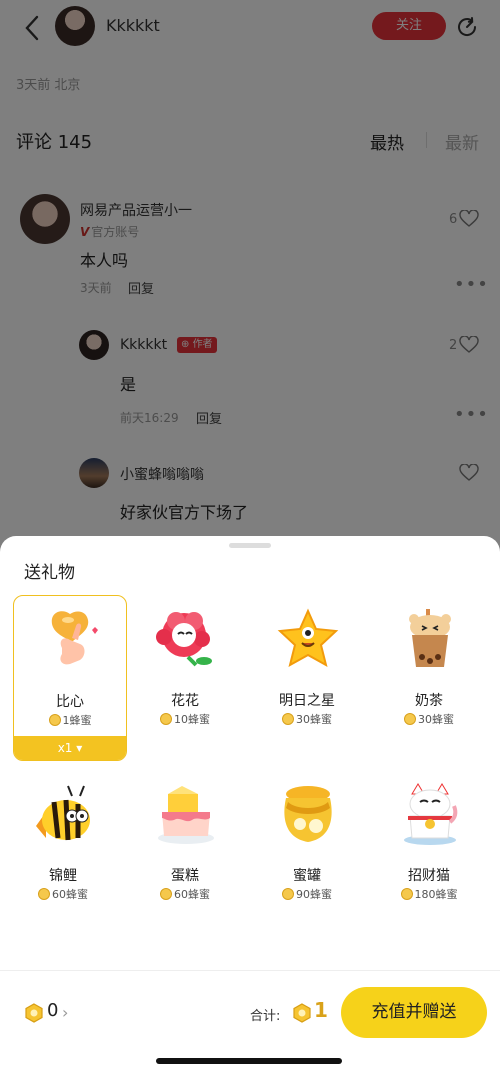 The image size is (500, 1072). I want to click on heart-hand-icon, so click(74, 638).